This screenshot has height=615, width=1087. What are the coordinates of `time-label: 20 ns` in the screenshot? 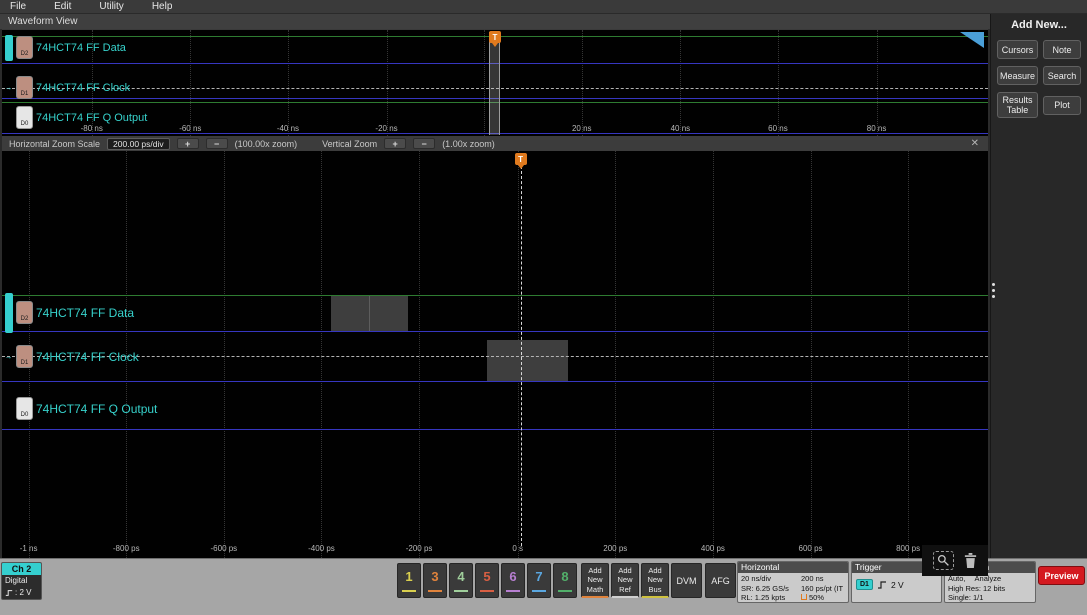 It's located at (581, 128).